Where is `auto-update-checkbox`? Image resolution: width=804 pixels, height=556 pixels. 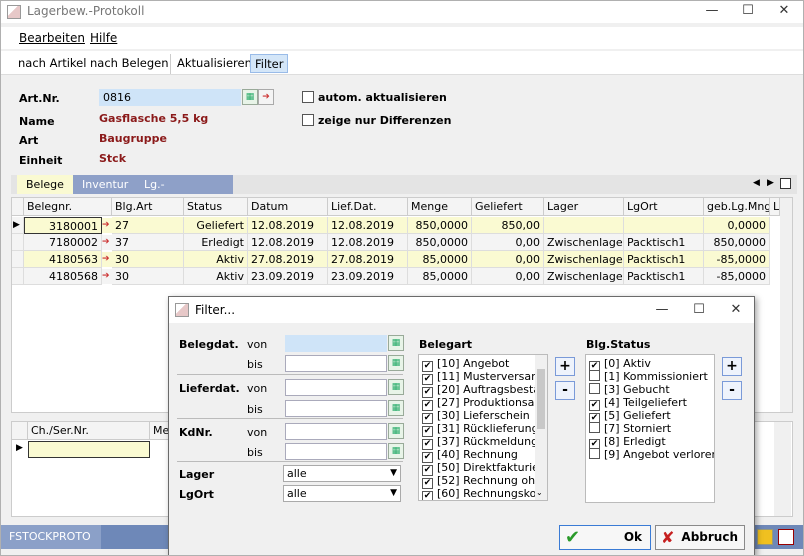
auto-update-checkbox is located at coordinates (308, 97).